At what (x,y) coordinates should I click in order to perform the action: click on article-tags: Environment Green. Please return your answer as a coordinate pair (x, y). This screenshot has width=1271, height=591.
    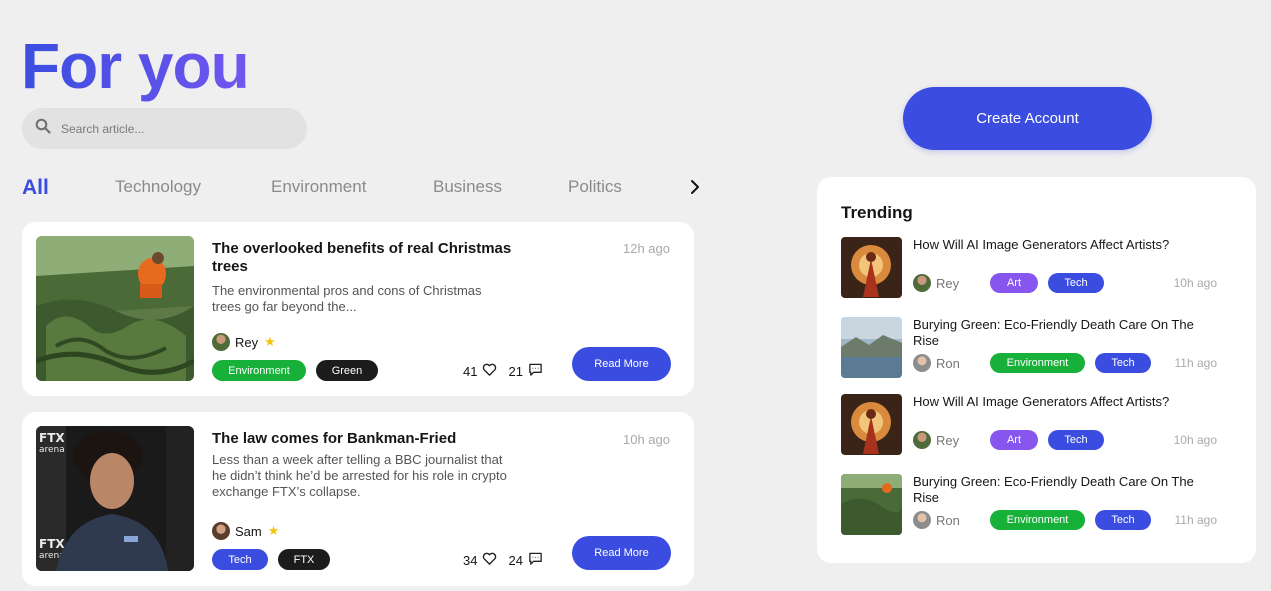
    Looking at the image, I should click on (295, 370).